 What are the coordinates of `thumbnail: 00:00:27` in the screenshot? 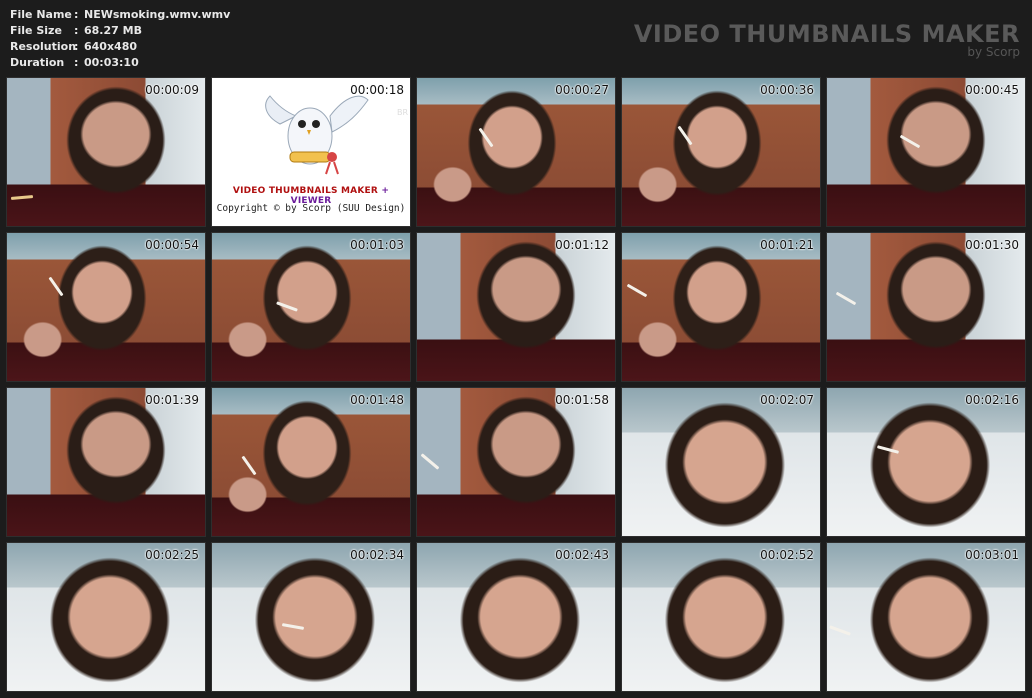 It's located at (516, 152).